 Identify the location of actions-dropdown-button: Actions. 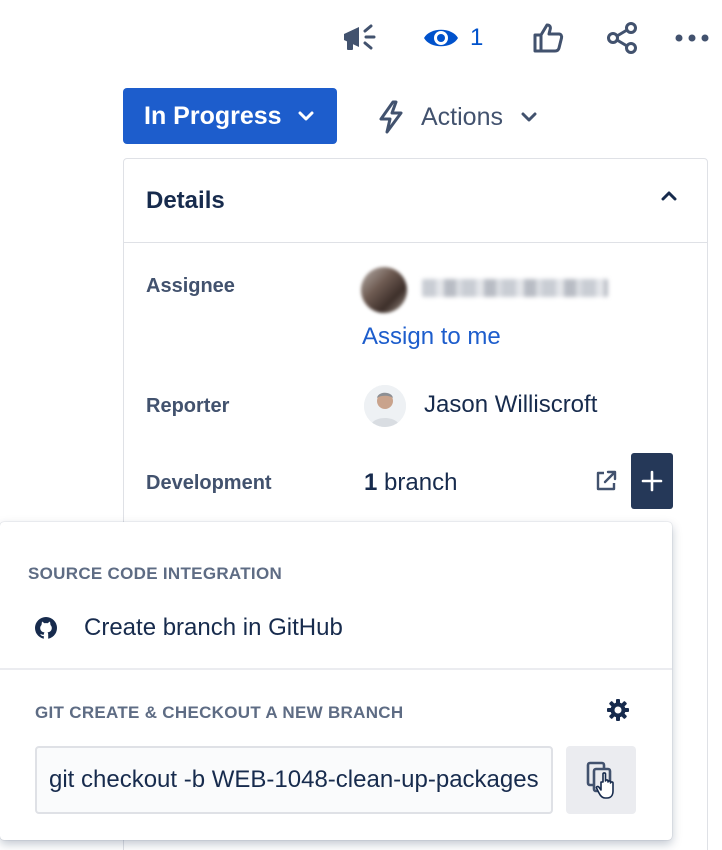
(456, 117).